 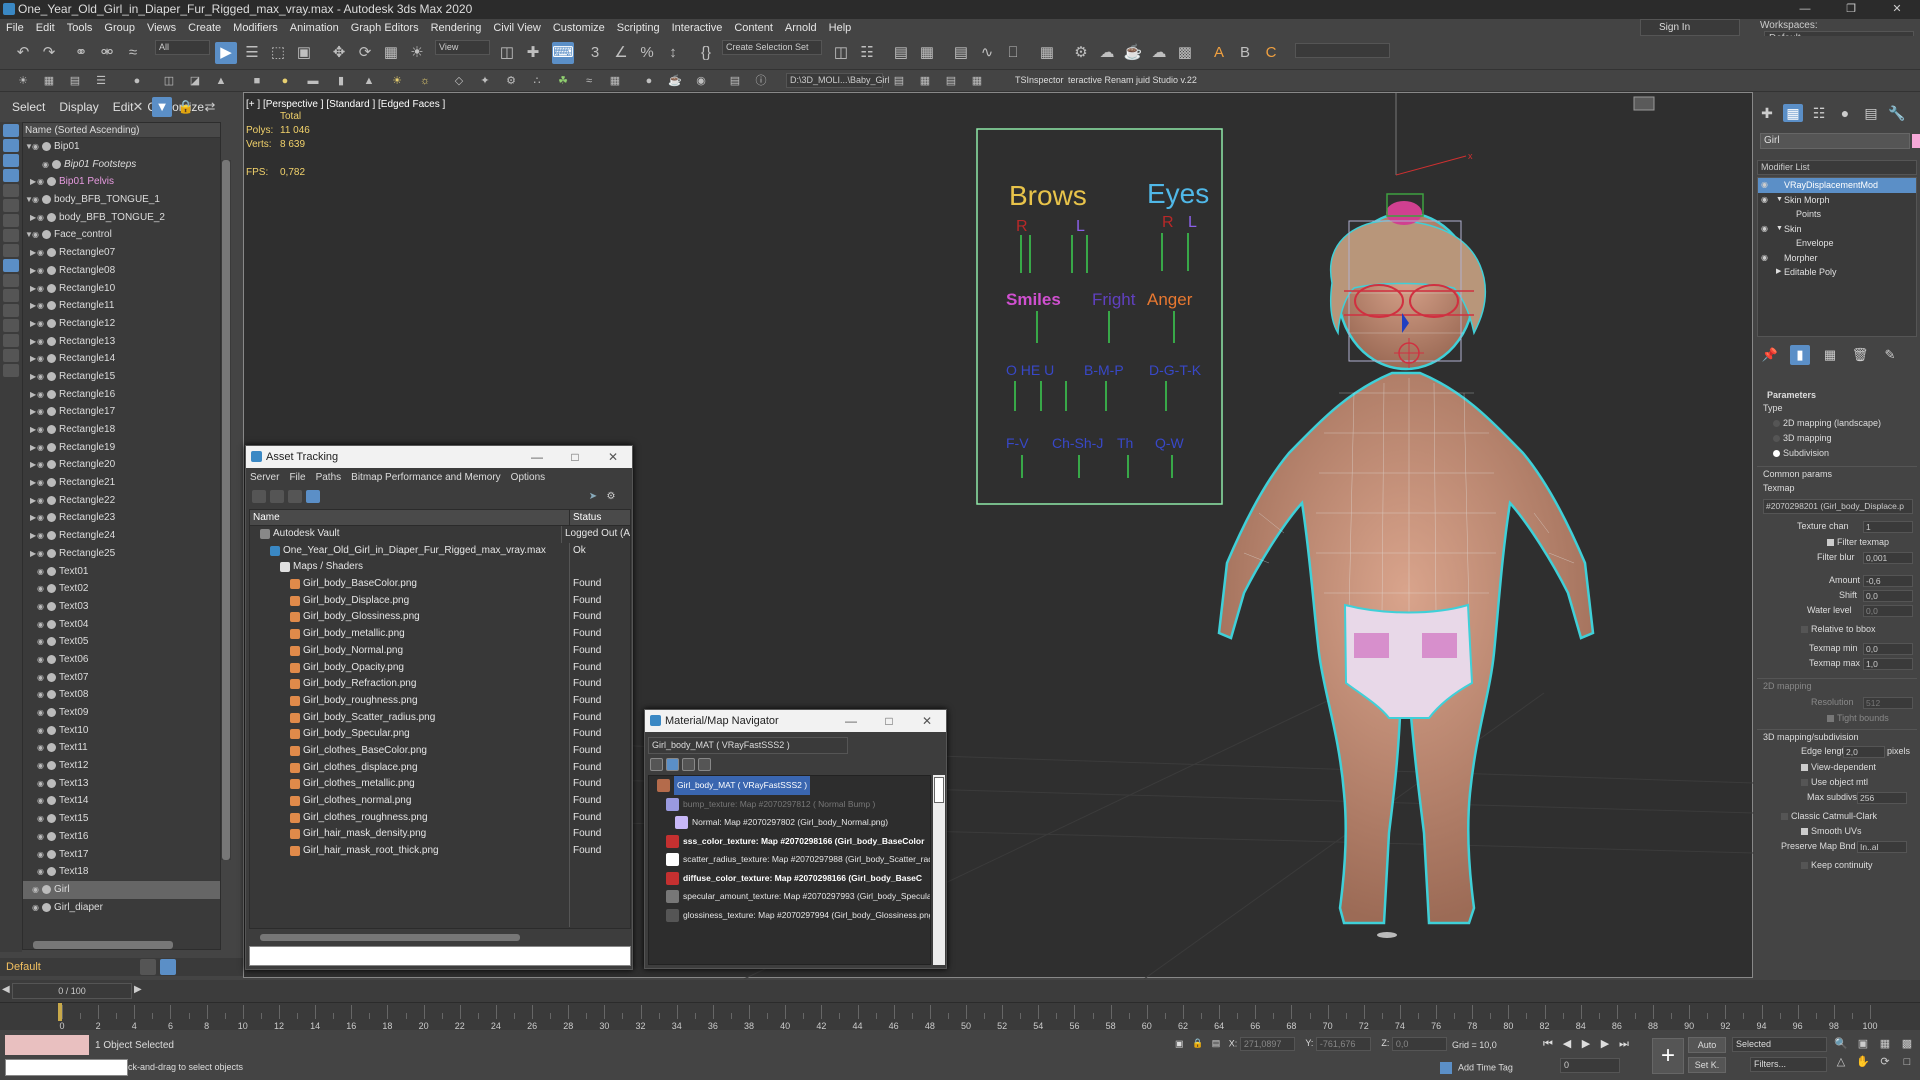 What do you see at coordinates (182, 47) in the screenshot?
I see `selection-filter-dropdown: All` at bounding box center [182, 47].